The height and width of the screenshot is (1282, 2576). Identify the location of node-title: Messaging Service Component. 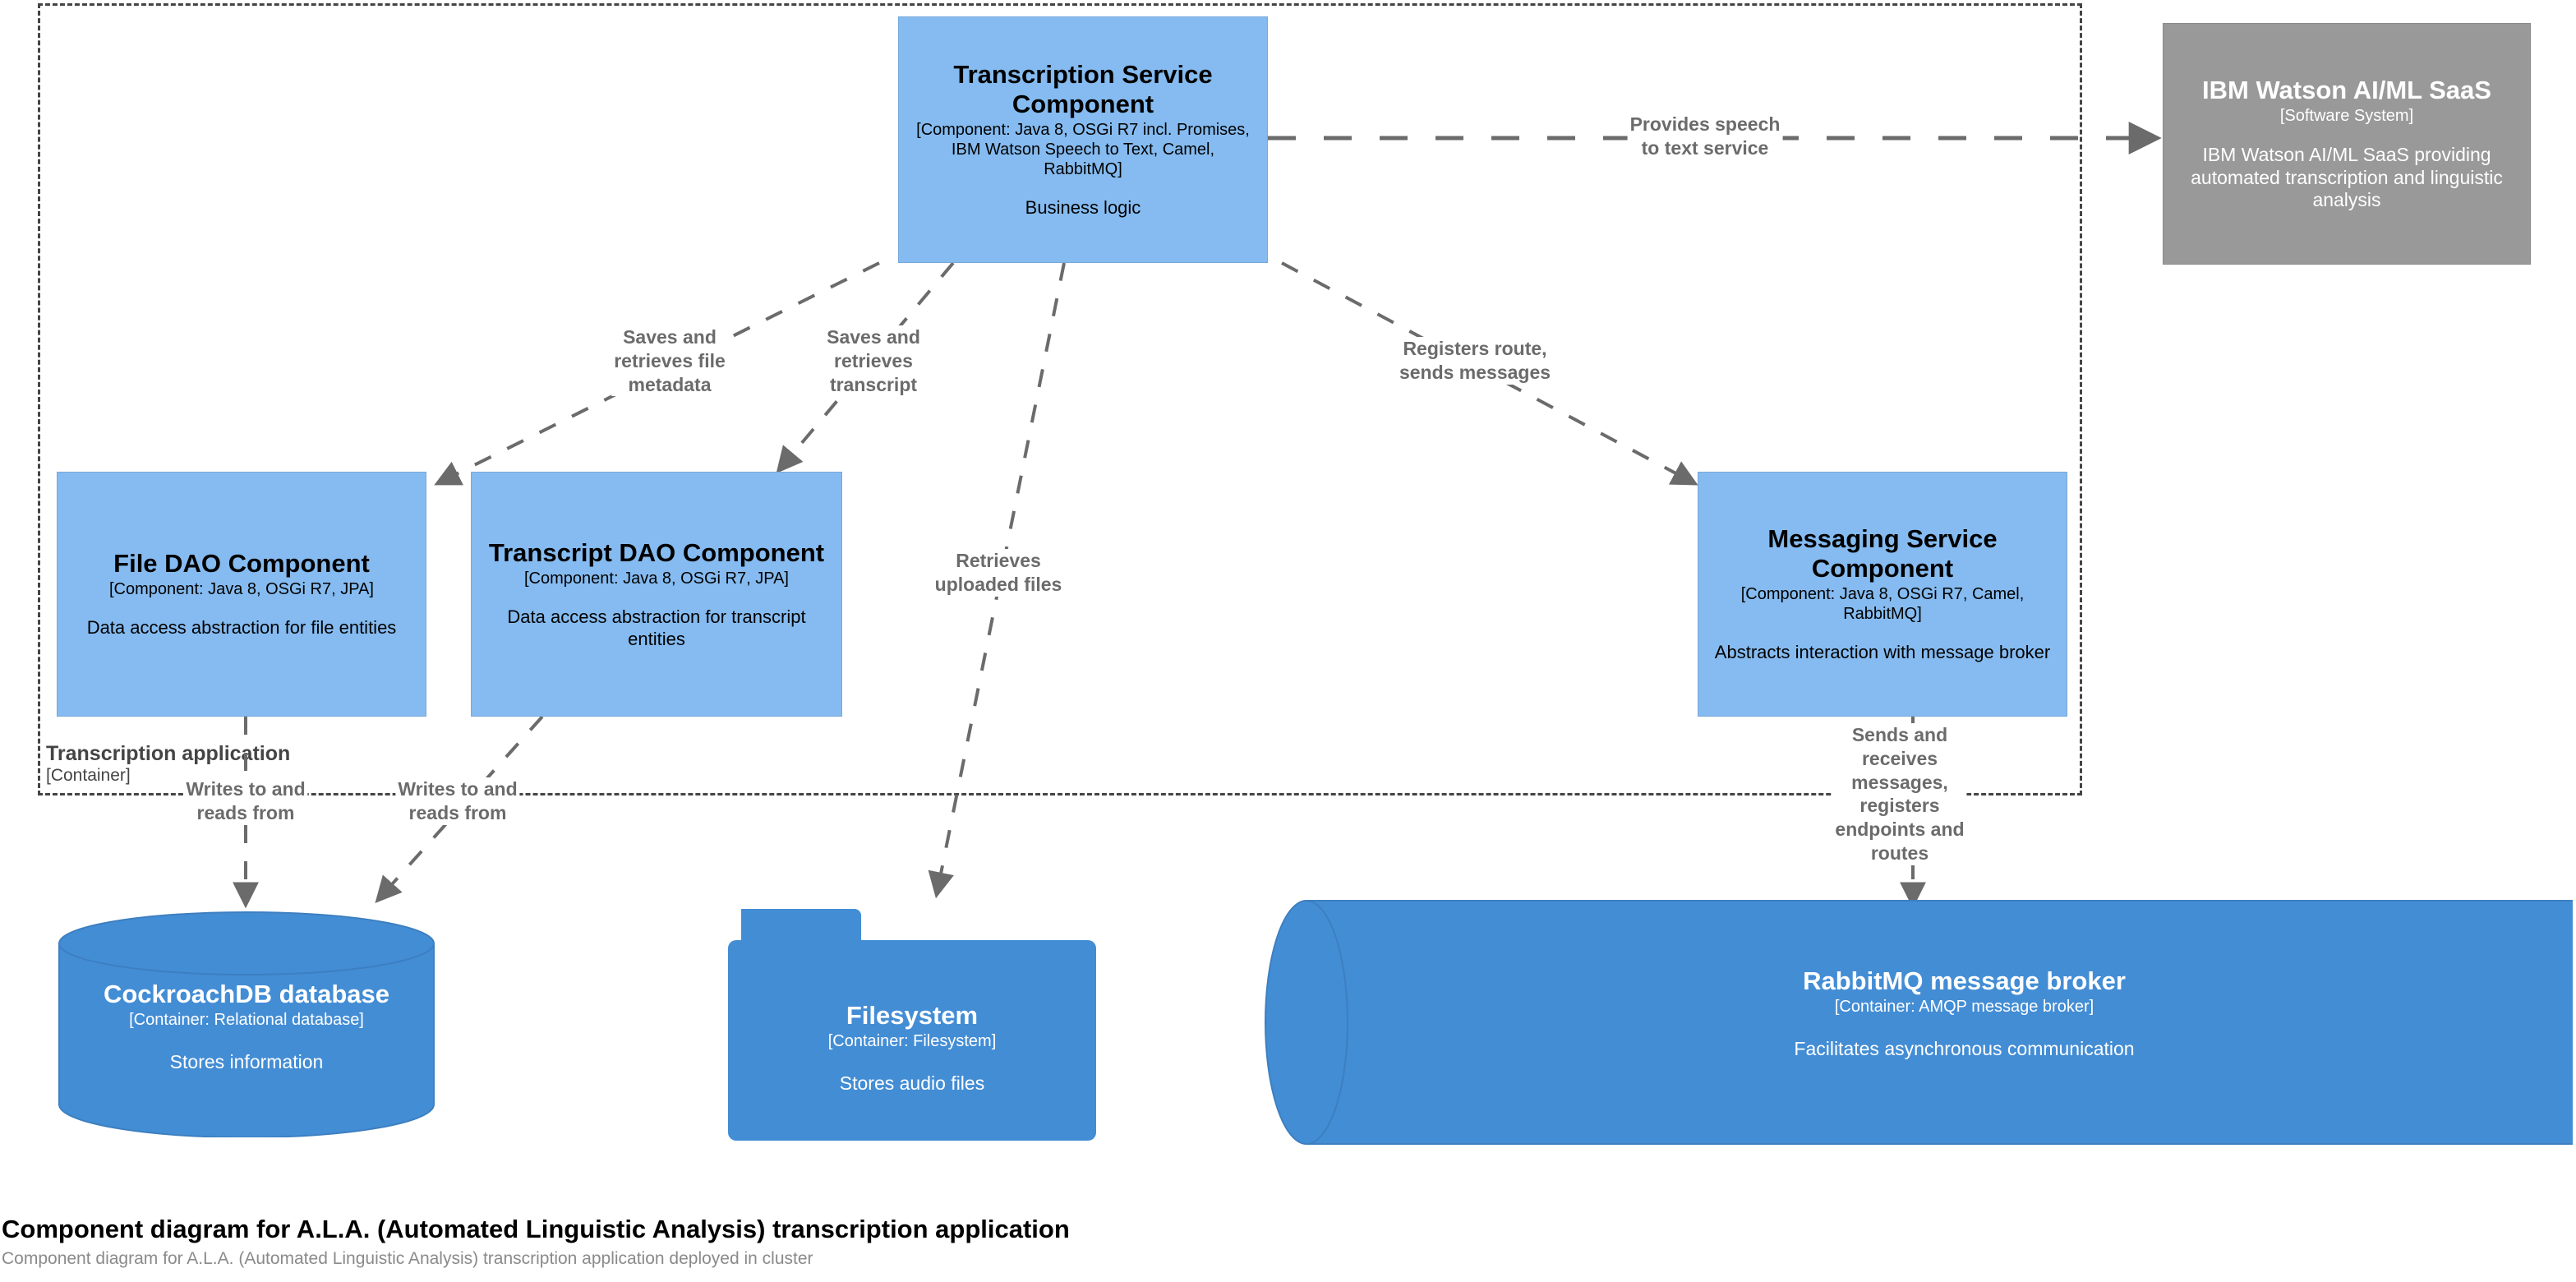
(1882, 553).